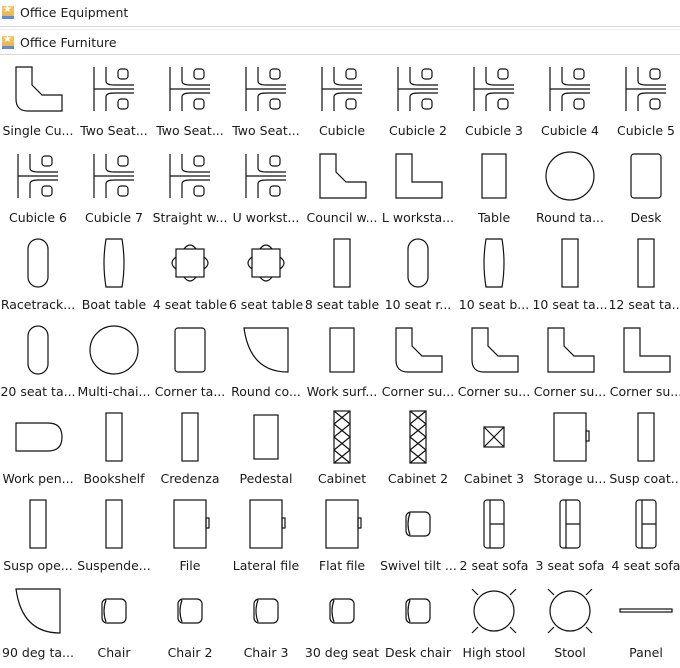 Image resolution: width=680 pixels, height=668 pixels. Describe the element at coordinates (114, 624) in the screenshot. I see `shape-item: Chair` at that location.